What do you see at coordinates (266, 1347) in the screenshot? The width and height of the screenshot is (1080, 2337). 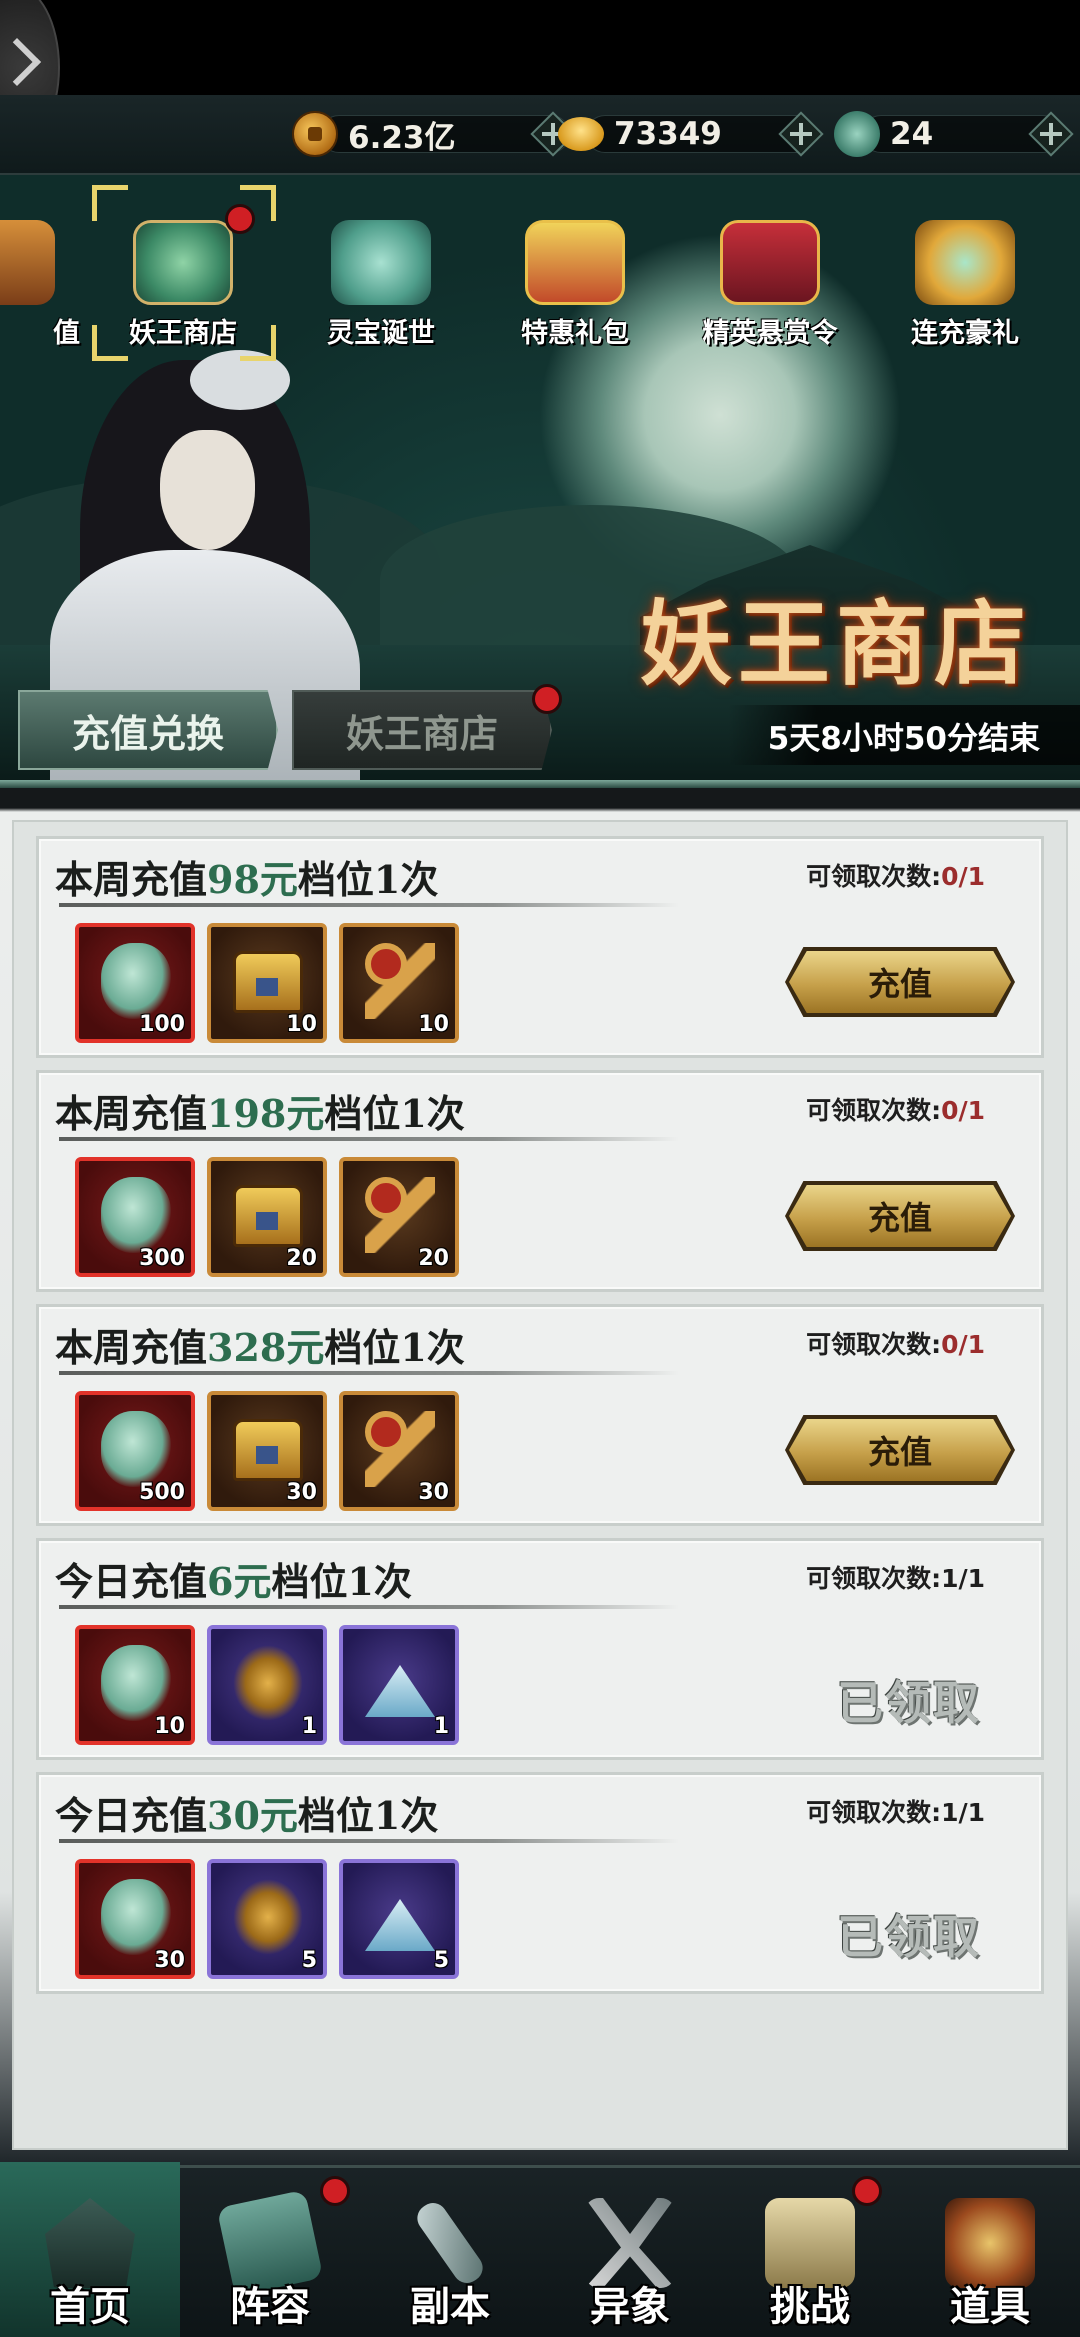 I see `card-amount: 328元` at bounding box center [266, 1347].